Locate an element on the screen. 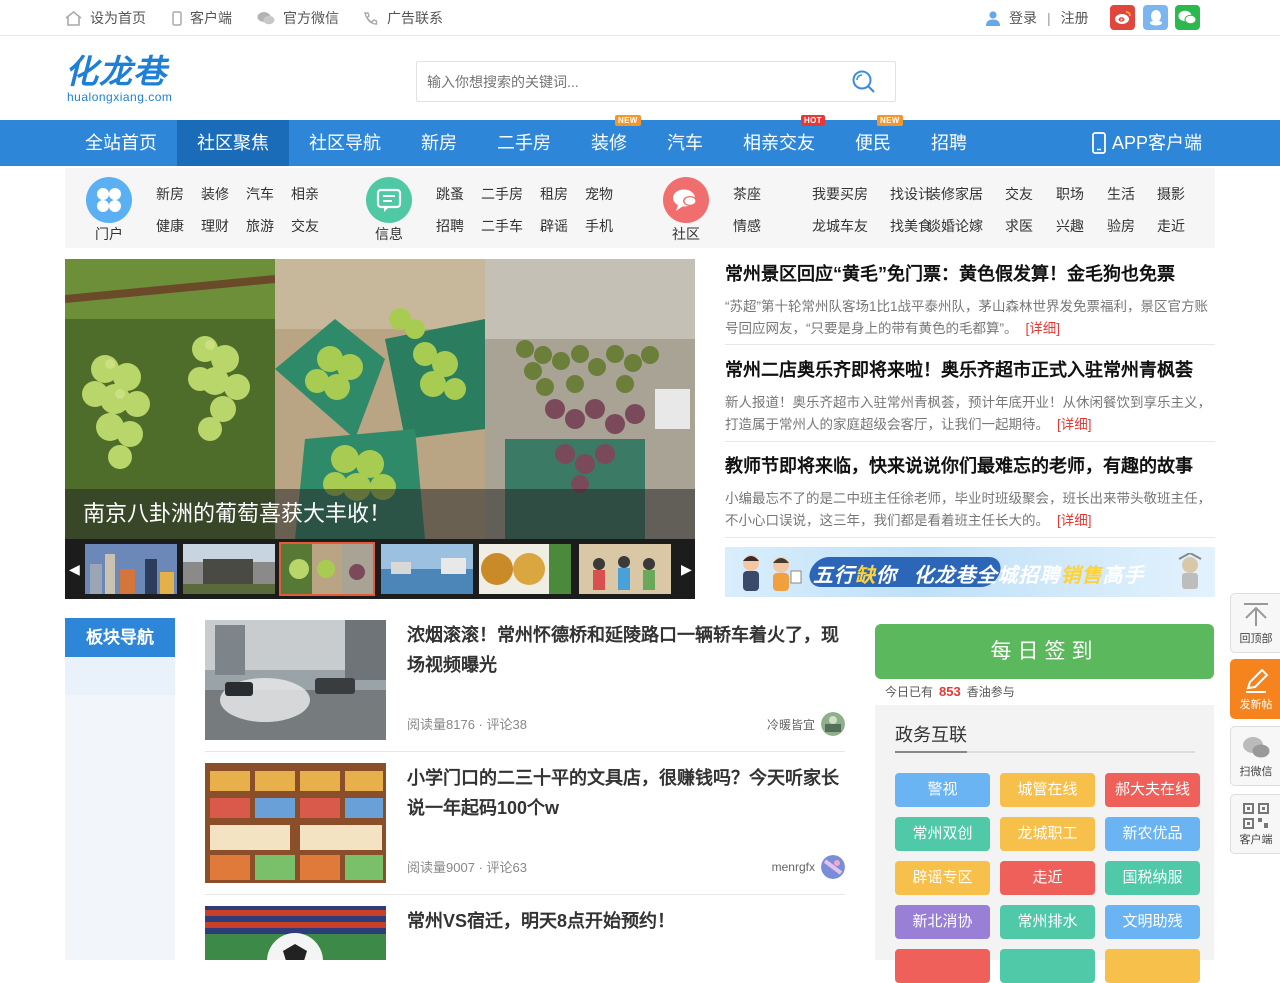 This screenshot has width=1280, height=983. quick-link: 招聘 is located at coordinates (450, 226).